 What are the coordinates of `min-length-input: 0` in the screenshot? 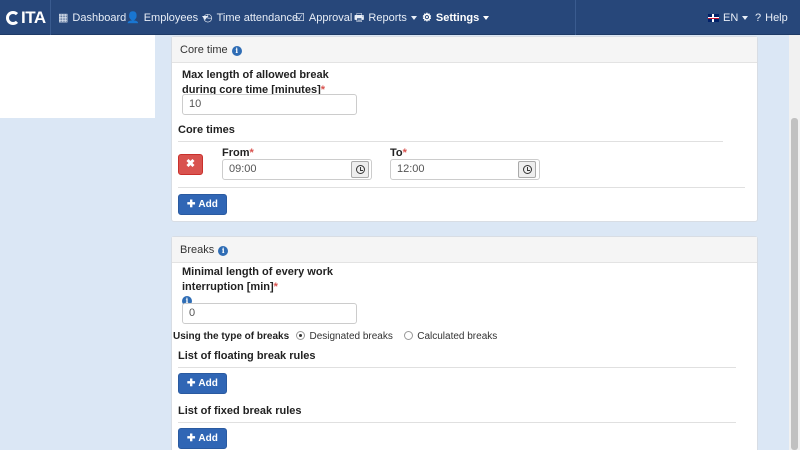 It's located at (269, 313).